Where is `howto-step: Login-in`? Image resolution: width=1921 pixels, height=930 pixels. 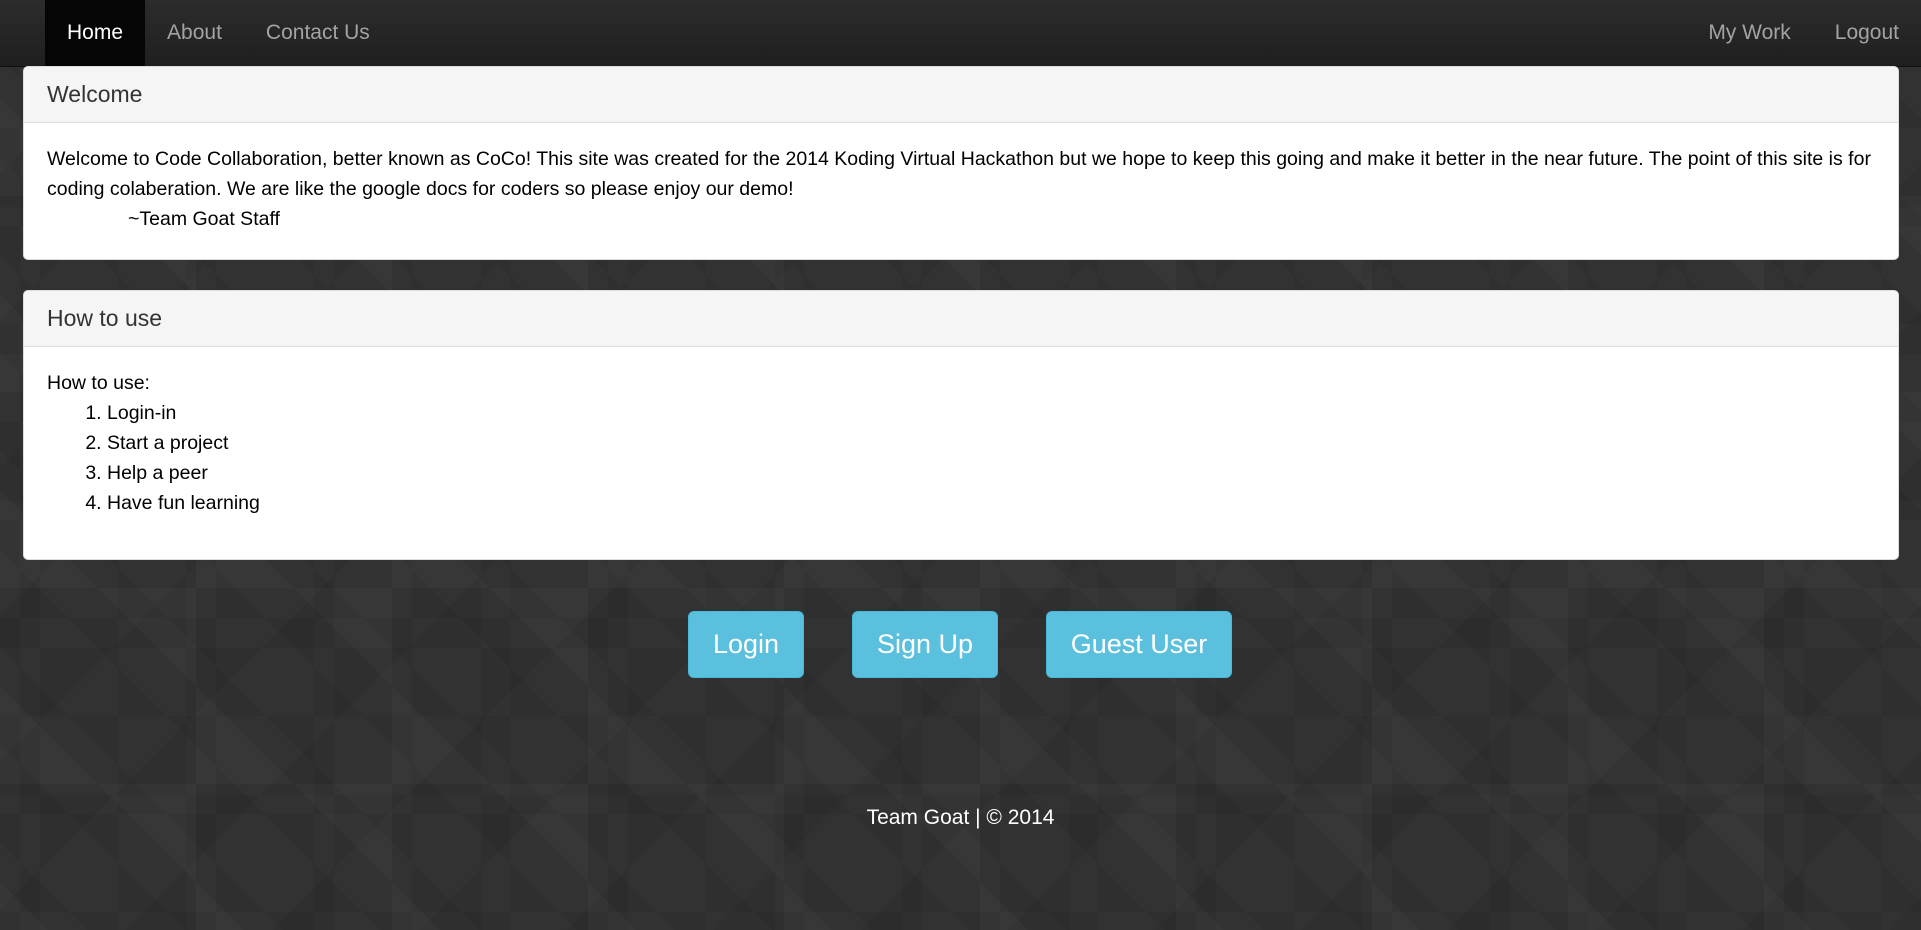
howto-step: Login-in is located at coordinates (991, 413).